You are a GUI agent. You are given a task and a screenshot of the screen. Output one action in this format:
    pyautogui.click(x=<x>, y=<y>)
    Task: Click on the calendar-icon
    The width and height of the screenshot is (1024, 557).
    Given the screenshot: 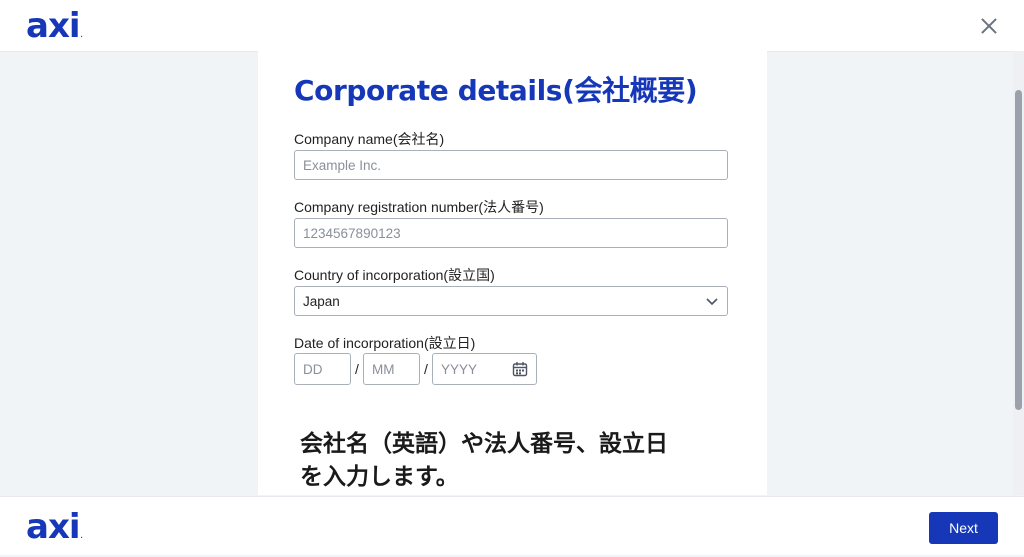 What is the action you would take?
    pyautogui.click(x=520, y=369)
    